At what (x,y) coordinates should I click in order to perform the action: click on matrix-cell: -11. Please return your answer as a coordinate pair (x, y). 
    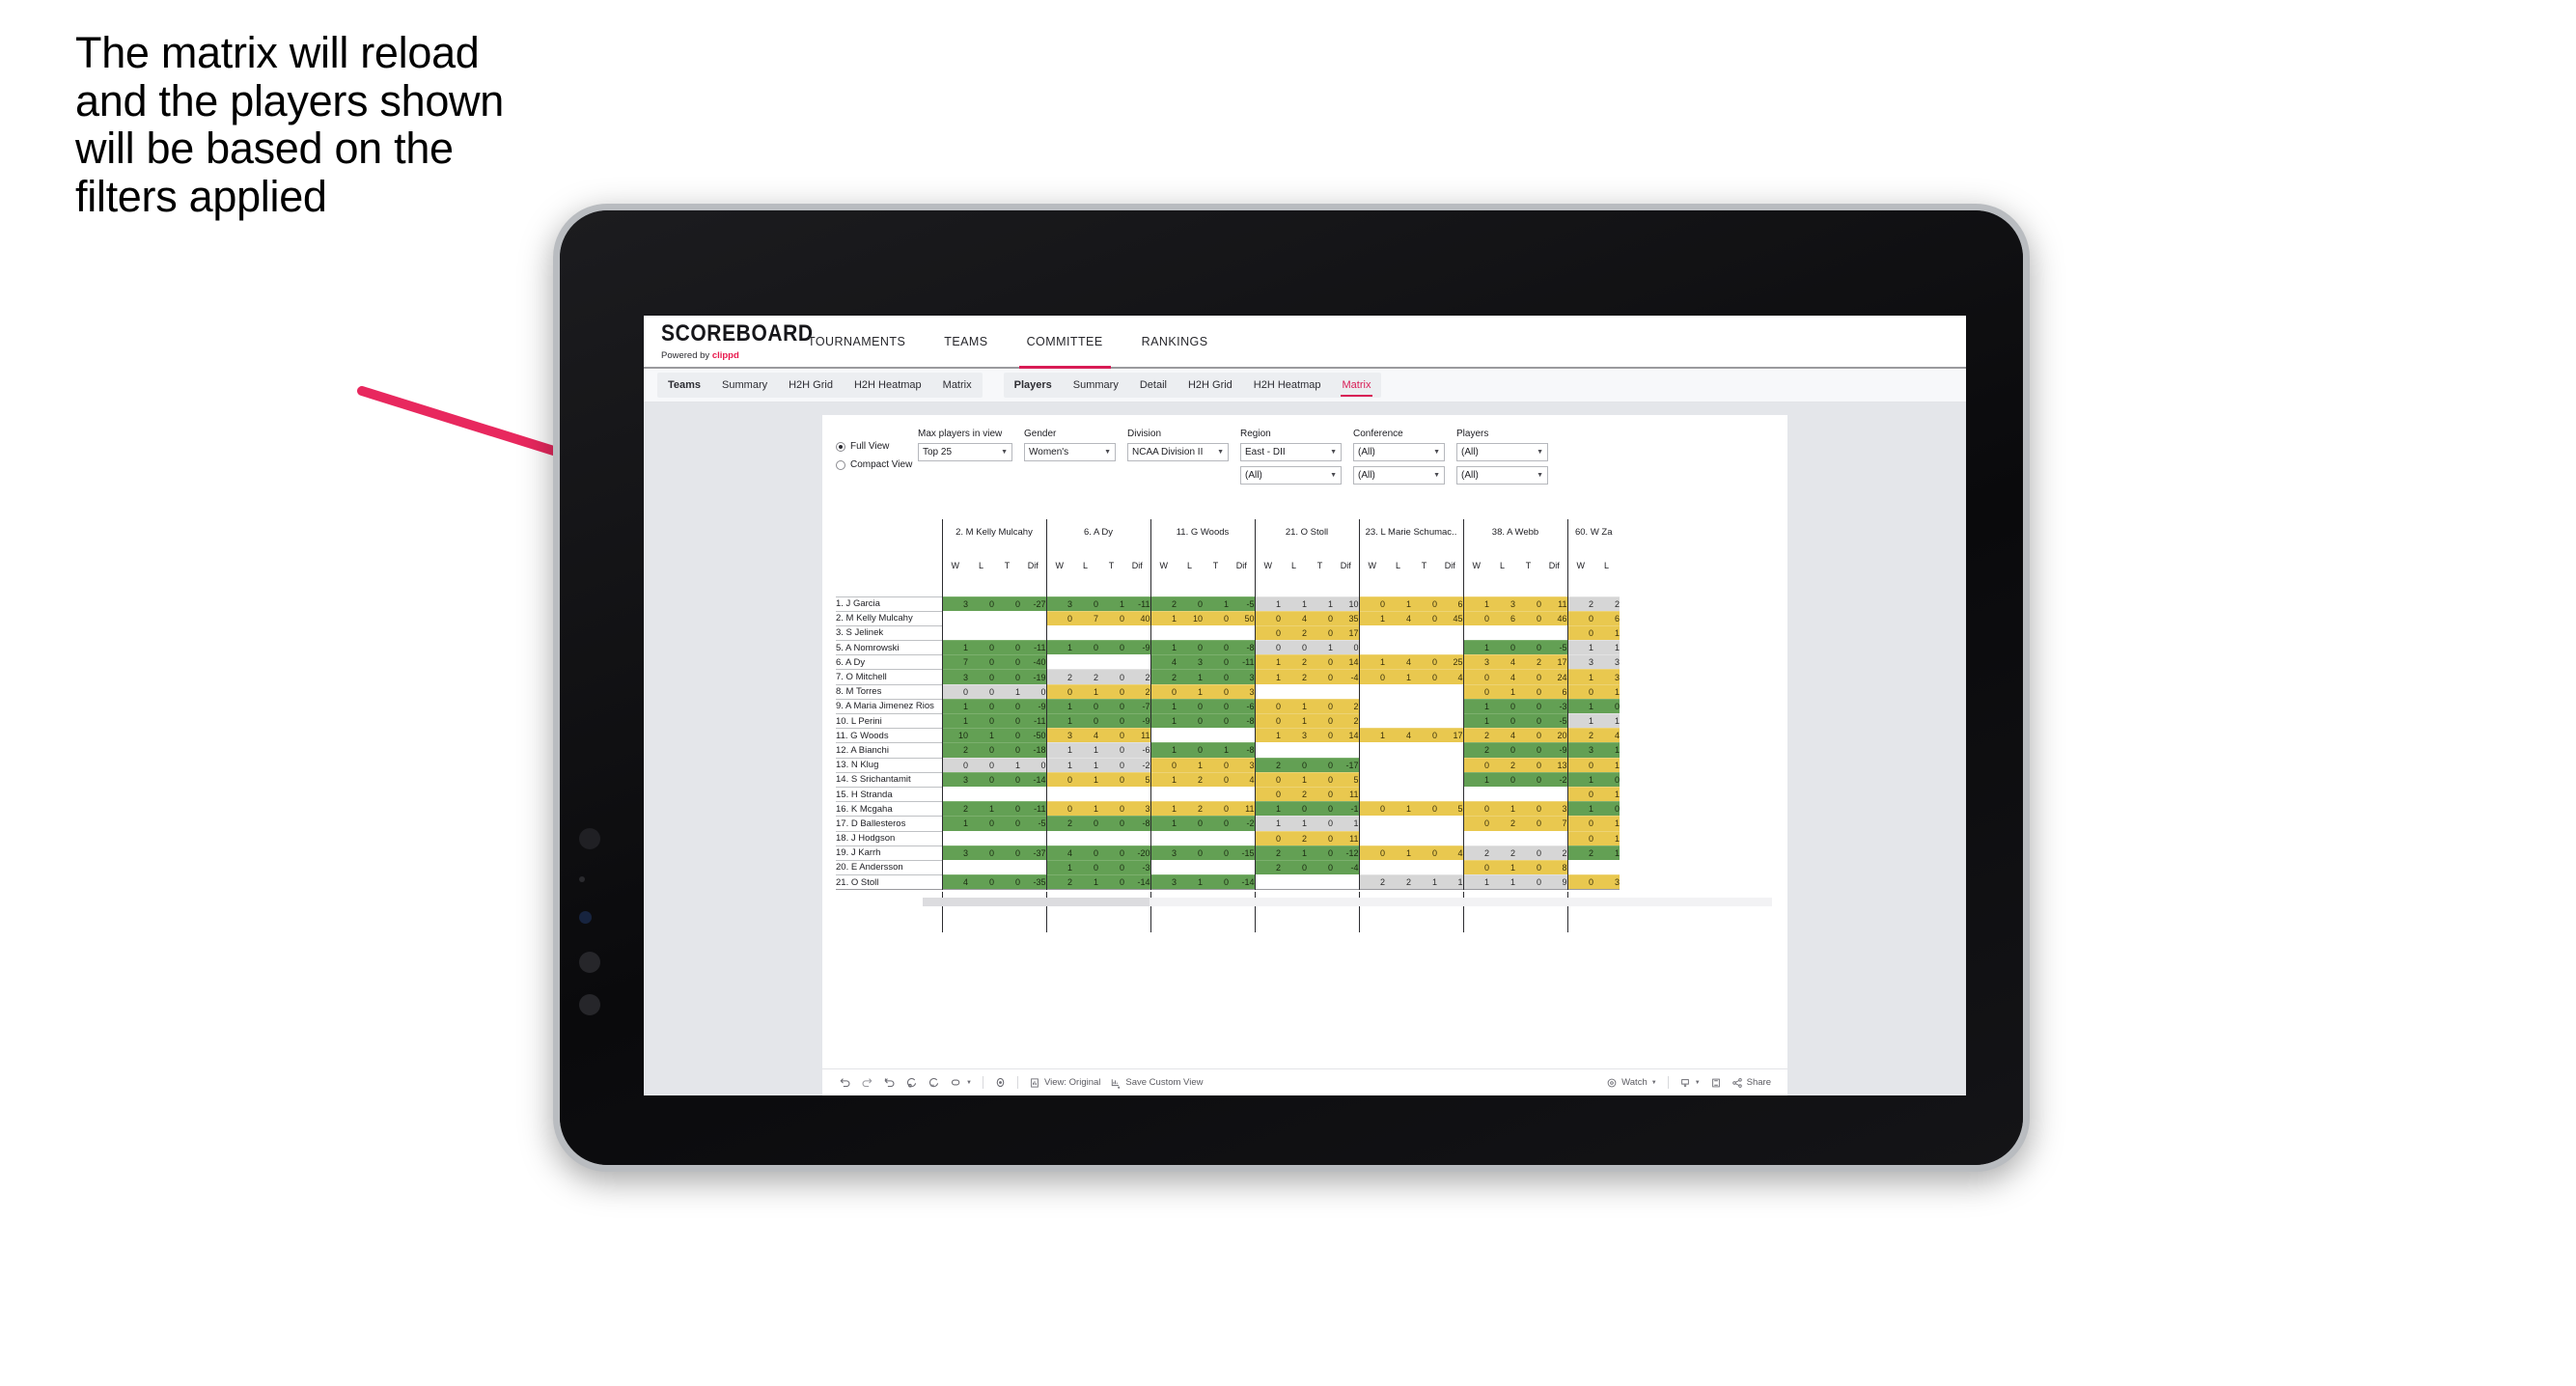
    Looking at the image, I should click on (1137, 604).